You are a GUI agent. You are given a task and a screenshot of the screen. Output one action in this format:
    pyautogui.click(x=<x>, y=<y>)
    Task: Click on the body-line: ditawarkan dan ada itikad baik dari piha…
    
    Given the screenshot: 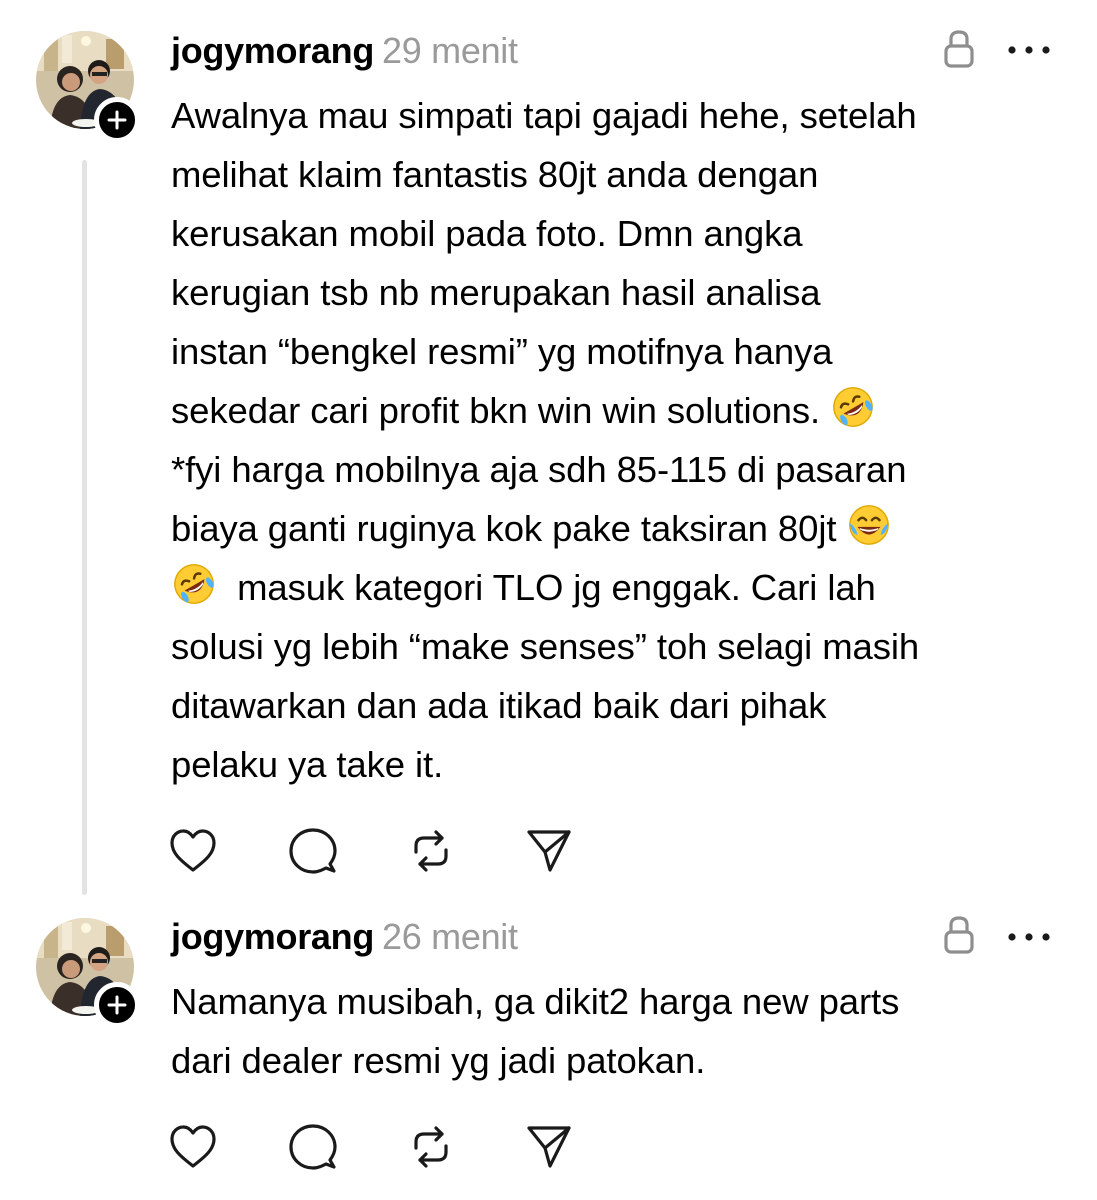 What is the action you would take?
    pyautogui.click(x=499, y=705)
    